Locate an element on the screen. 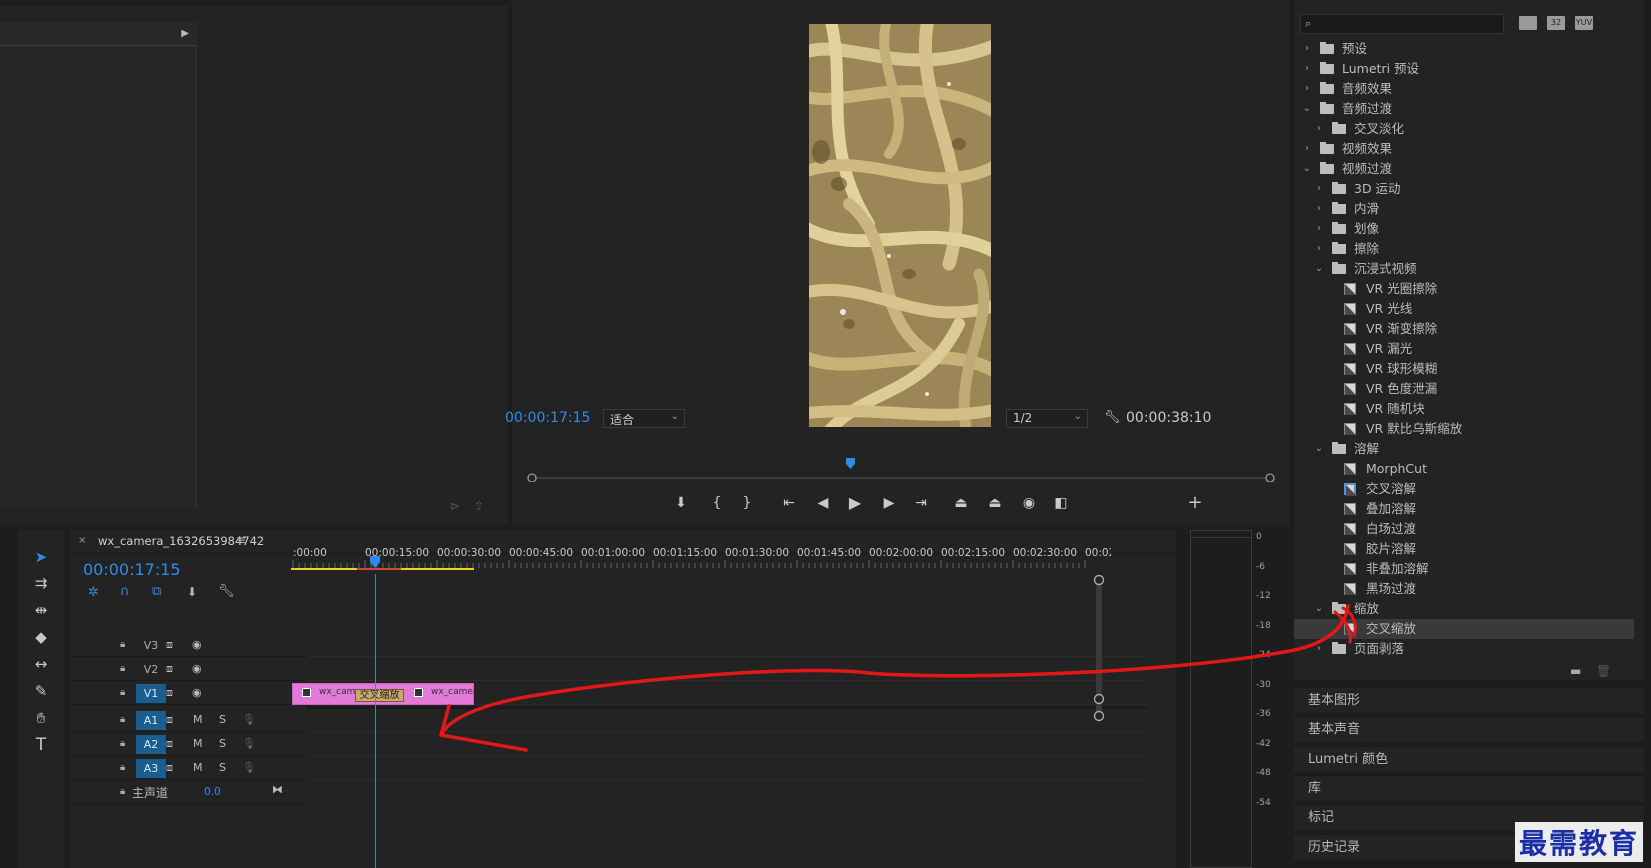 Image resolution: width=1651 pixels, height=868 pixels. effects-folder: › 音频效果 is located at coordinates (1464, 89).